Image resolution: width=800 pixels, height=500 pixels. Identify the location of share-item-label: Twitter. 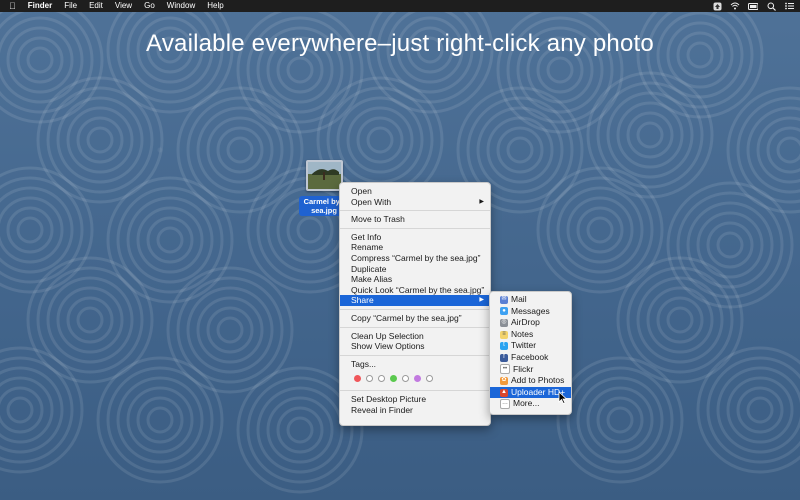
(524, 345).